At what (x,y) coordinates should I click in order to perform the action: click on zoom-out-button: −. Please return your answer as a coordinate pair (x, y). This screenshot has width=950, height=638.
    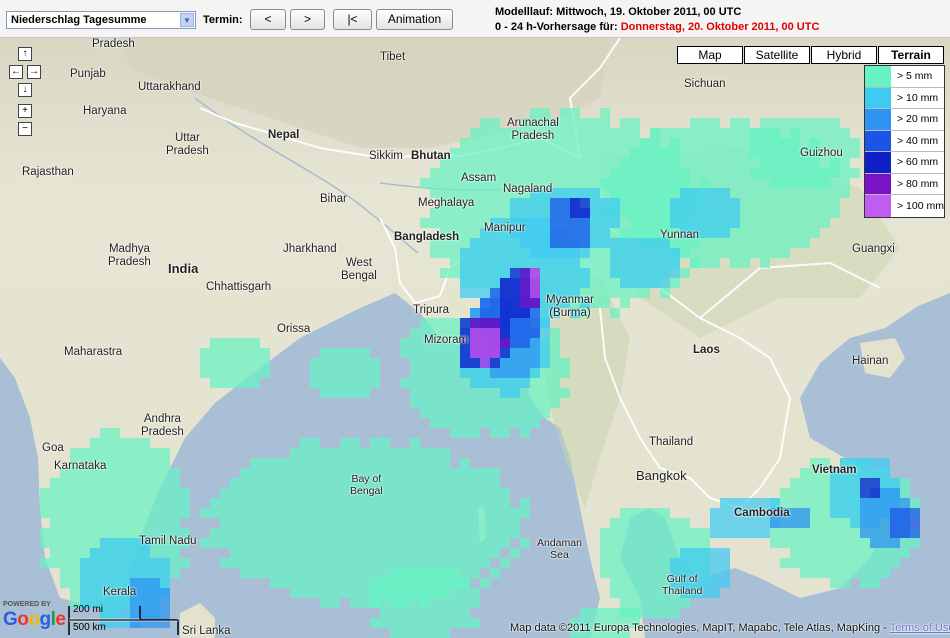
    Looking at the image, I should click on (25, 129).